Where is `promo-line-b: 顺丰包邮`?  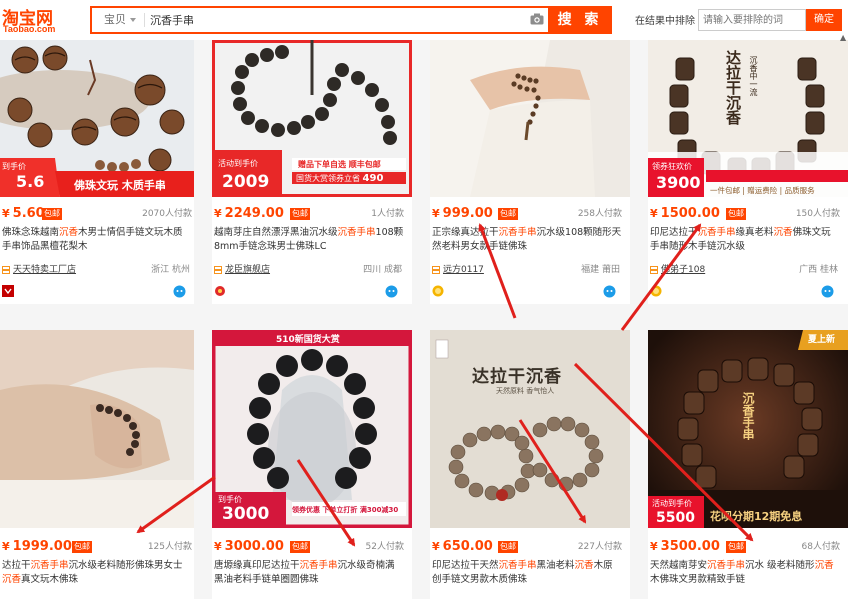 promo-line-b: 顺丰包邮 is located at coordinates (364, 164).